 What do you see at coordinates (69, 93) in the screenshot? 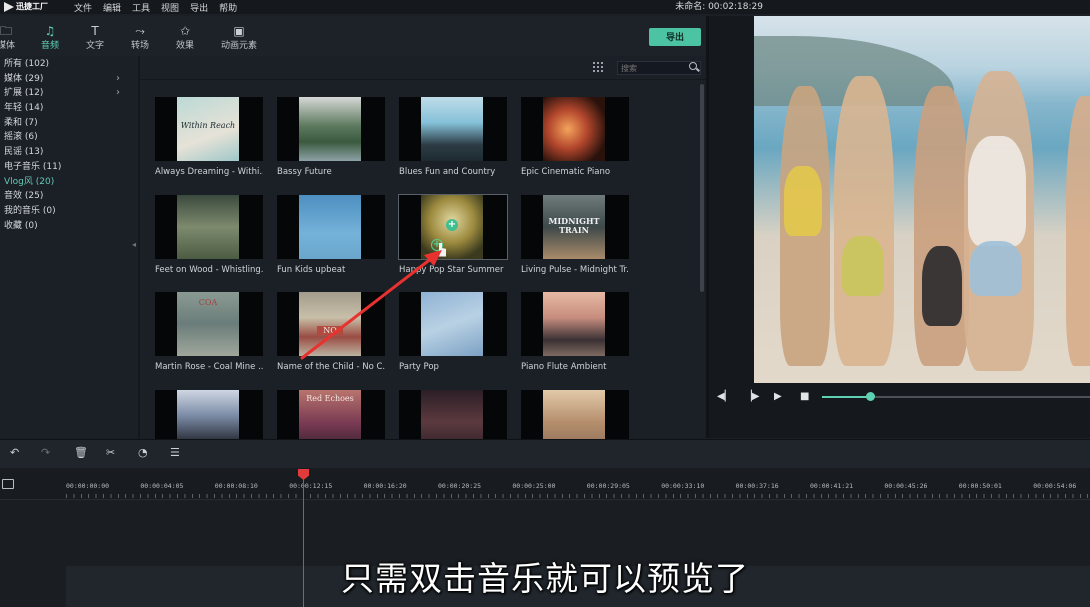
I see `category-item: 扩展 (12) ›` at bounding box center [69, 93].